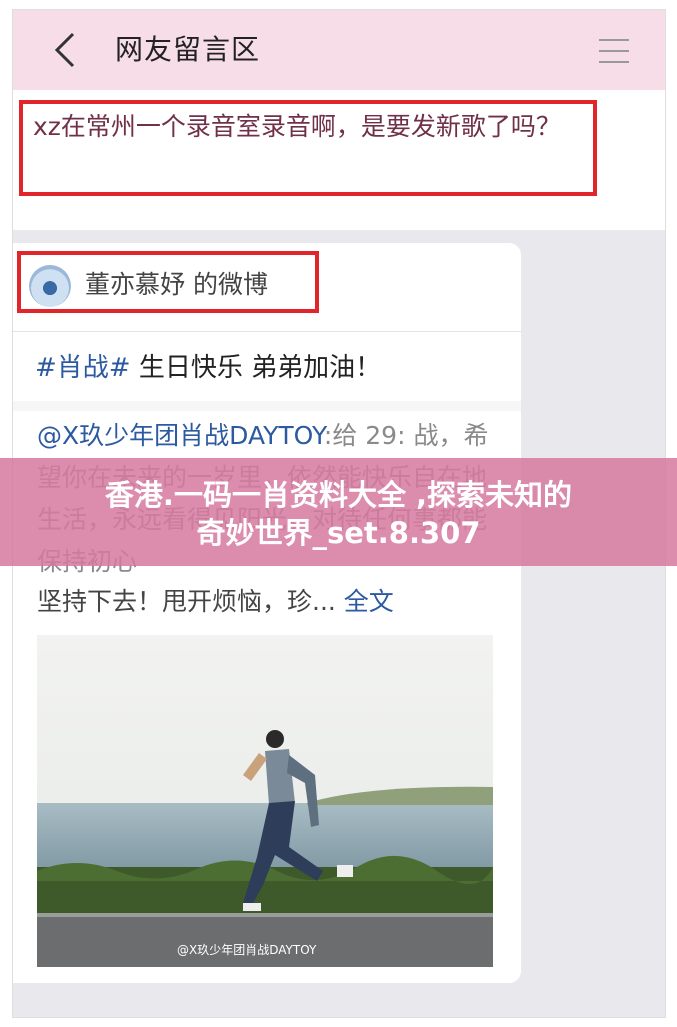  Describe the element at coordinates (66, 50) in the screenshot. I see `chevron-left-icon` at that location.